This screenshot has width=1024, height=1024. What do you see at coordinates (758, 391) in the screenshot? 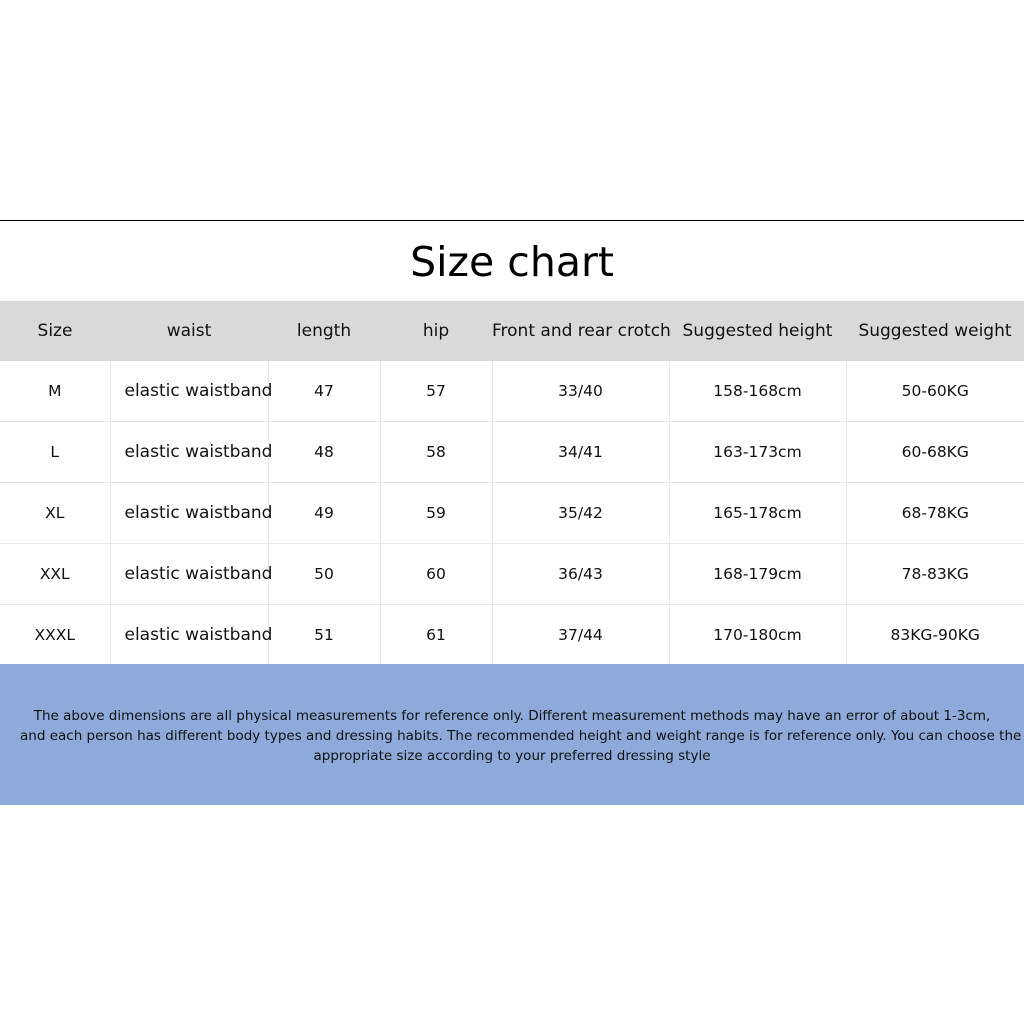
I see `cell-height: 158-168cm` at bounding box center [758, 391].